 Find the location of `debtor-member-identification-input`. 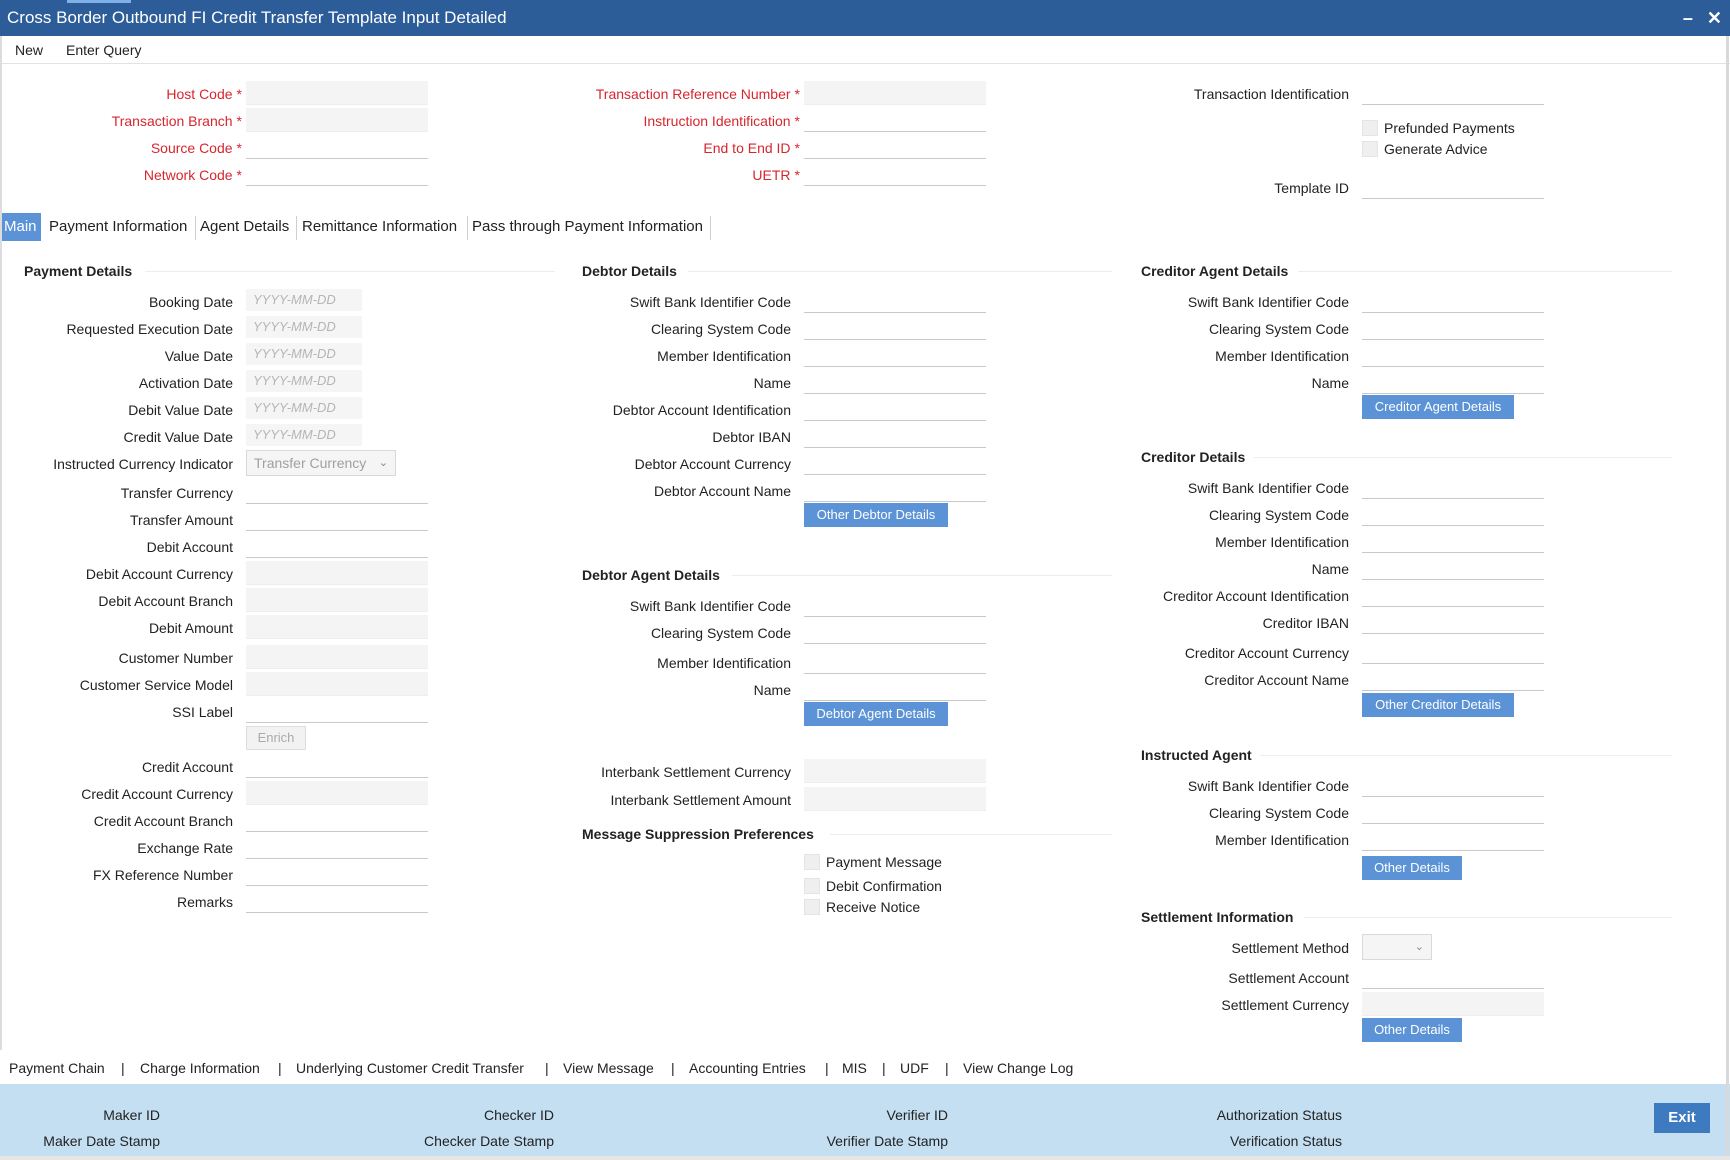

debtor-member-identification-input is located at coordinates (895, 355).